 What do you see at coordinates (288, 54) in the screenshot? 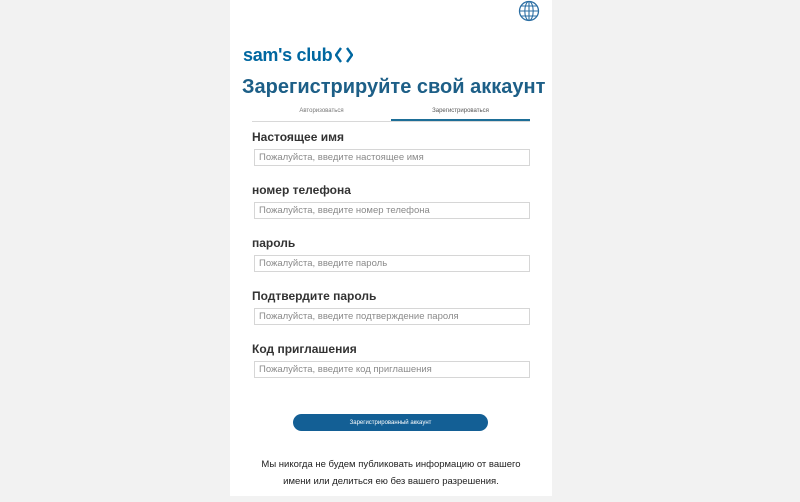
I see `logo-text: sam's club` at bounding box center [288, 54].